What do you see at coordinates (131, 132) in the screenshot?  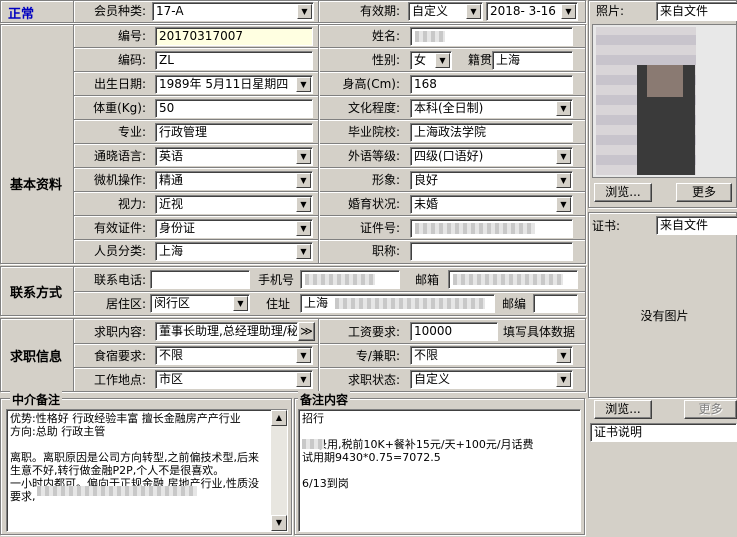 I see `major-label: 专业:` at bounding box center [131, 132].